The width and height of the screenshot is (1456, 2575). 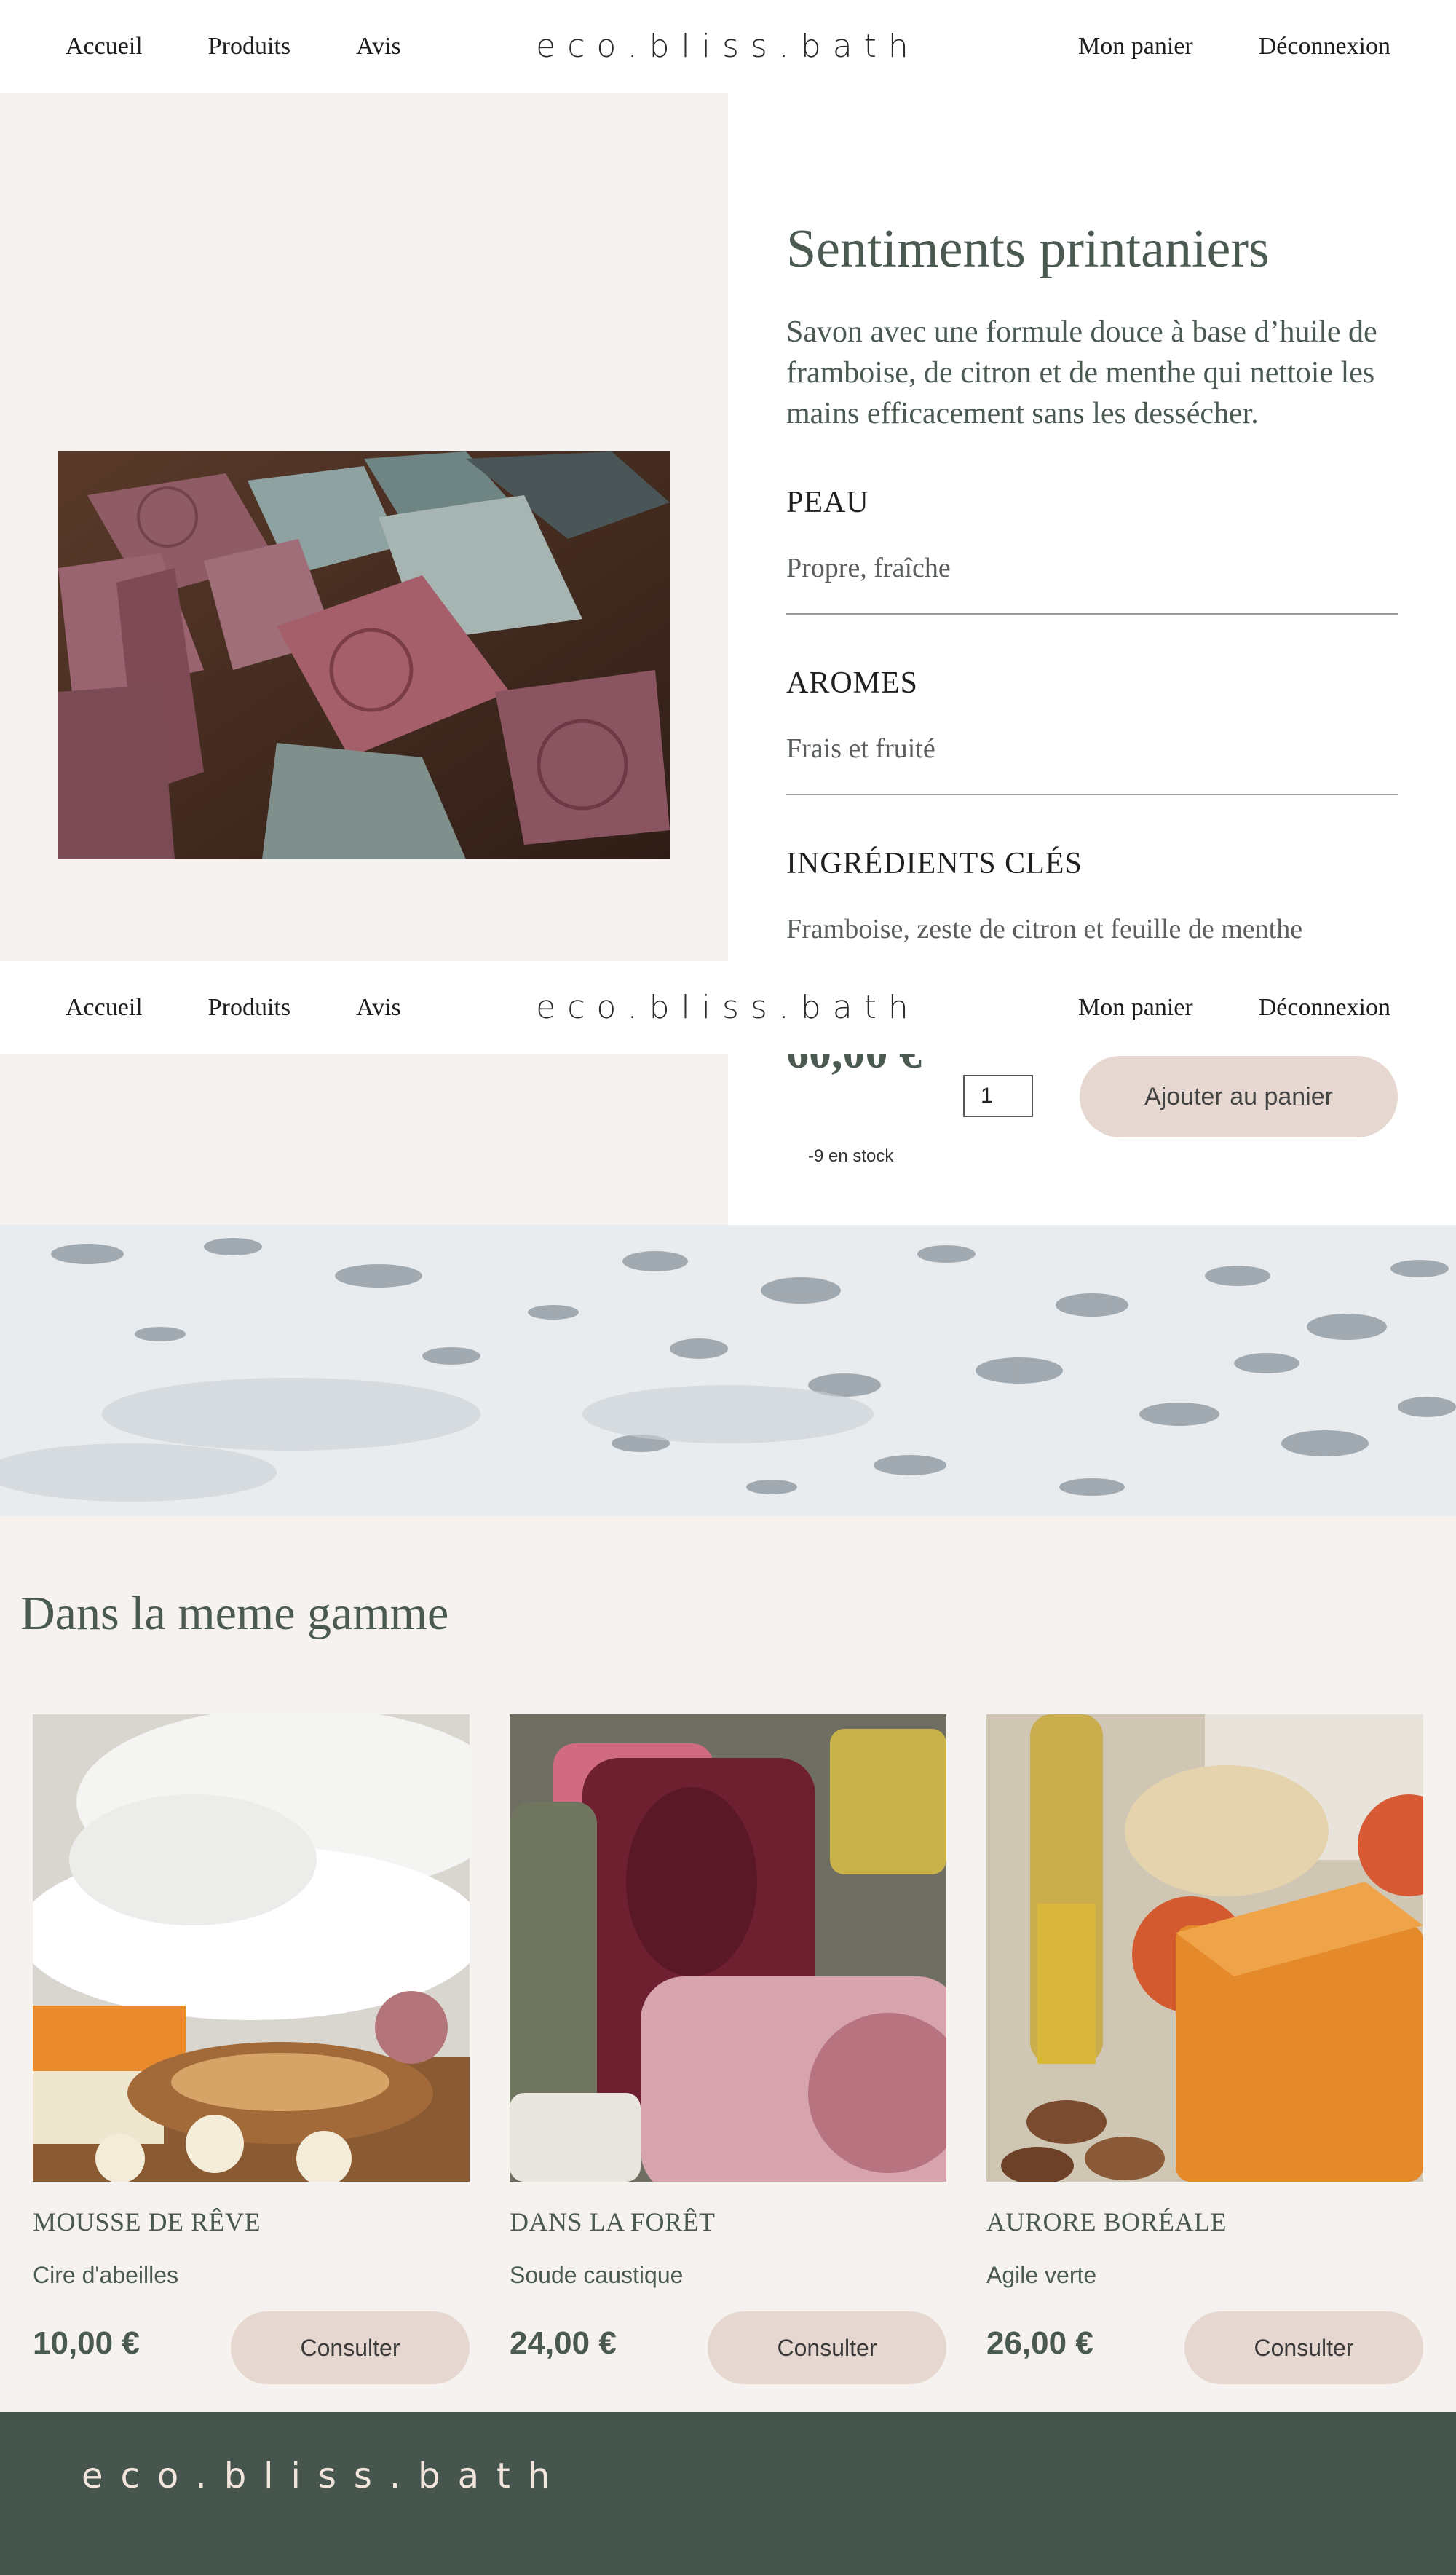 I want to click on quantity-input, so click(x=998, y=1096).